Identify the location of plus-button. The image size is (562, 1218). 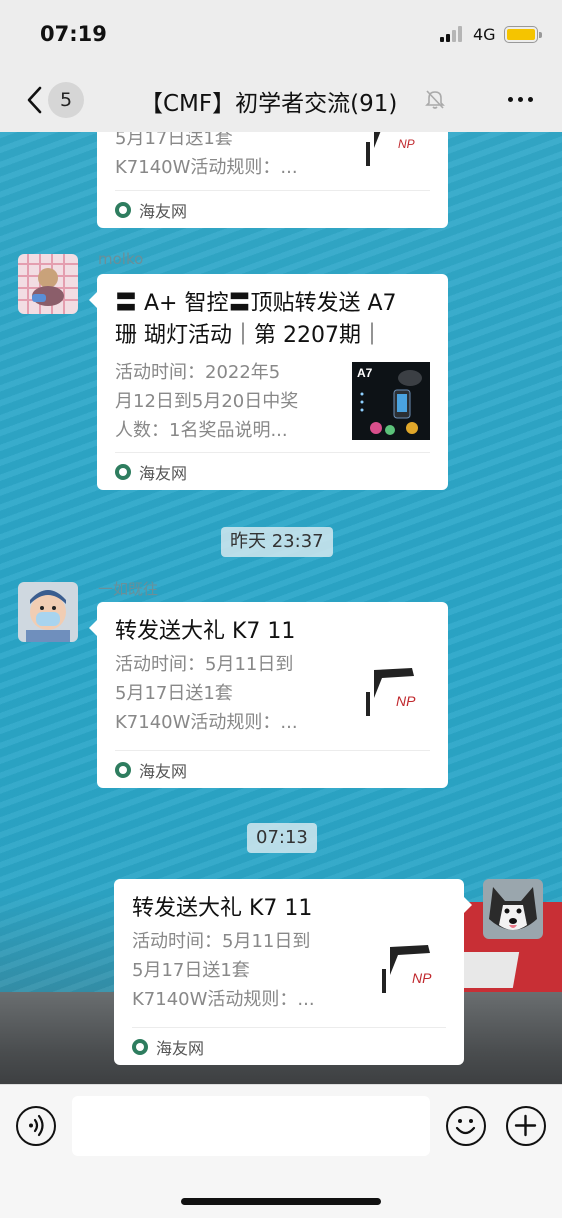
(526, 1126).